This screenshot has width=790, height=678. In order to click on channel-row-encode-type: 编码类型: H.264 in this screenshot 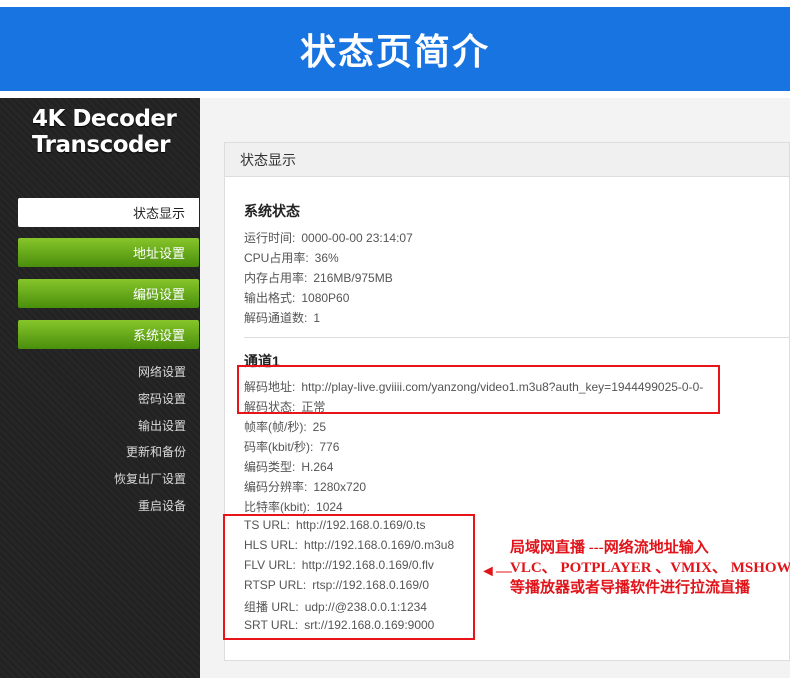, I will do `click(288, 466)`.